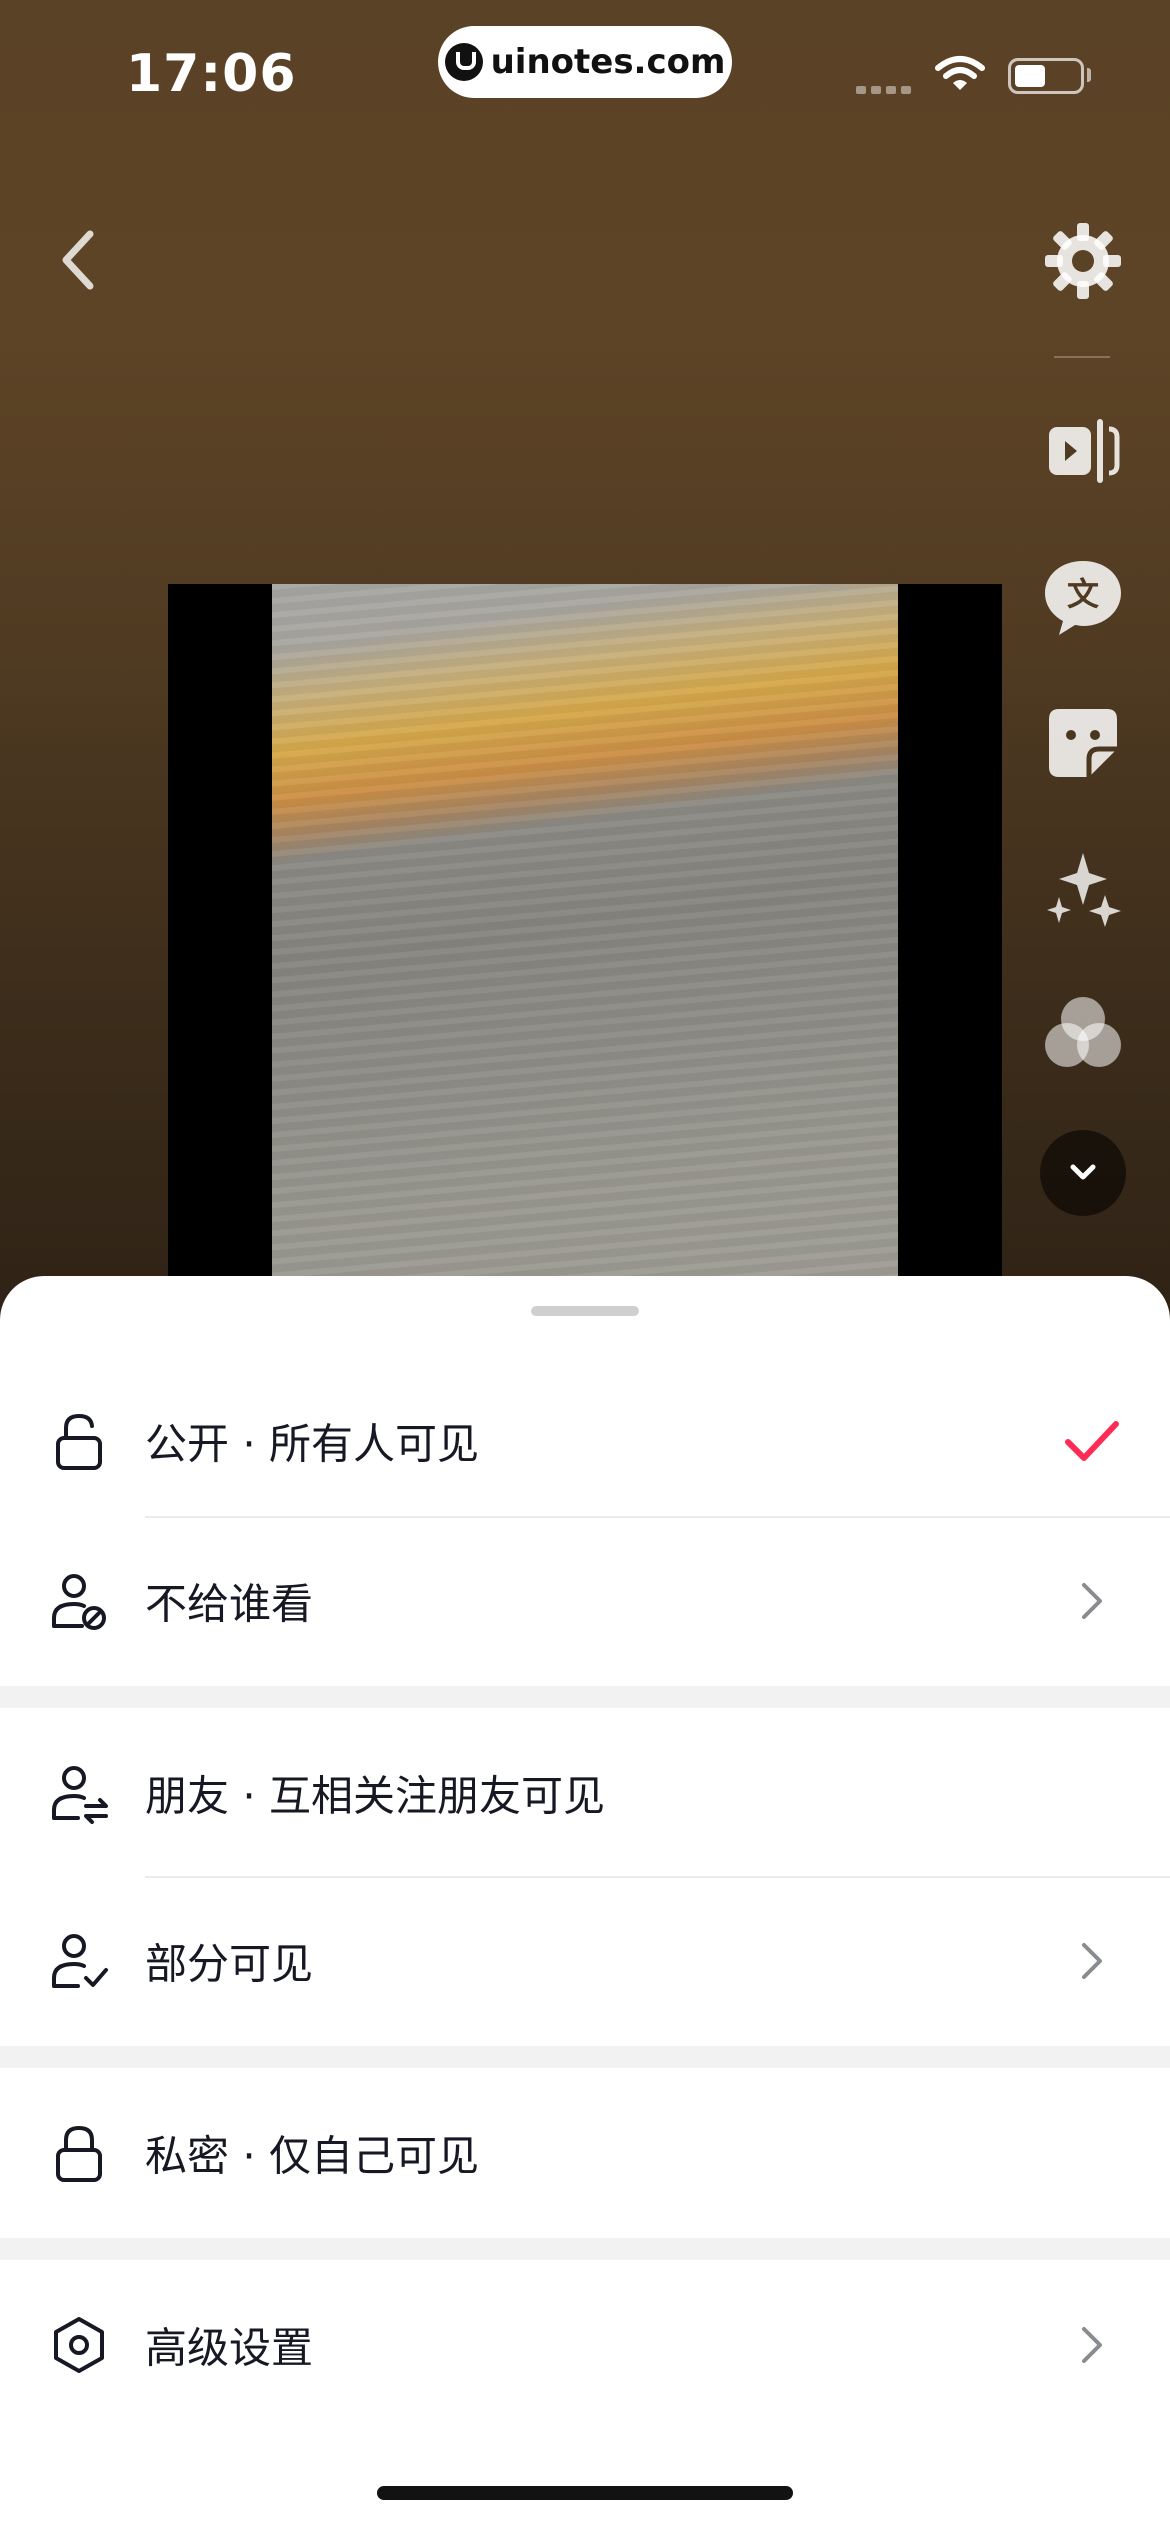 The image size is (1170, 2532). What do you see at coordinates (960, 73) in the screenshot?
I see `wifi-icon` at bounding box center [960, 73].